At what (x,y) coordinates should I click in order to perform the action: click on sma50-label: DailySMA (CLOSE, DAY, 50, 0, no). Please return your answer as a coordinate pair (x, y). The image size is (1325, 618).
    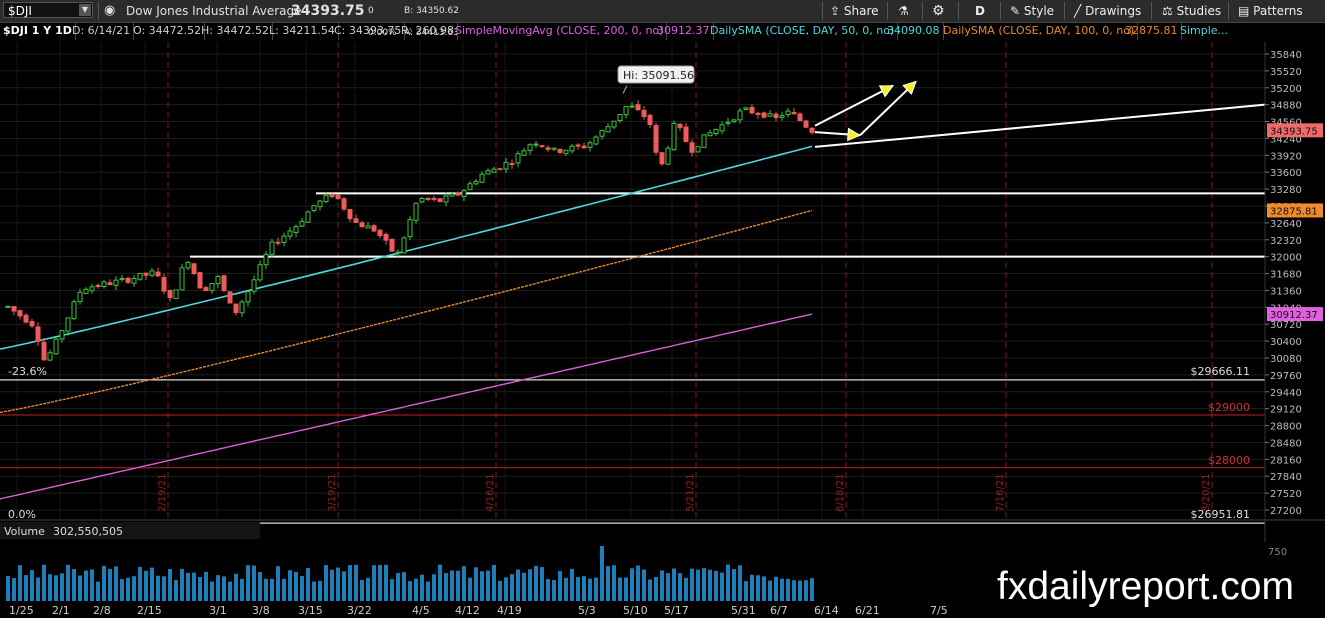
    Looking at the image, I should click on (803, 31).